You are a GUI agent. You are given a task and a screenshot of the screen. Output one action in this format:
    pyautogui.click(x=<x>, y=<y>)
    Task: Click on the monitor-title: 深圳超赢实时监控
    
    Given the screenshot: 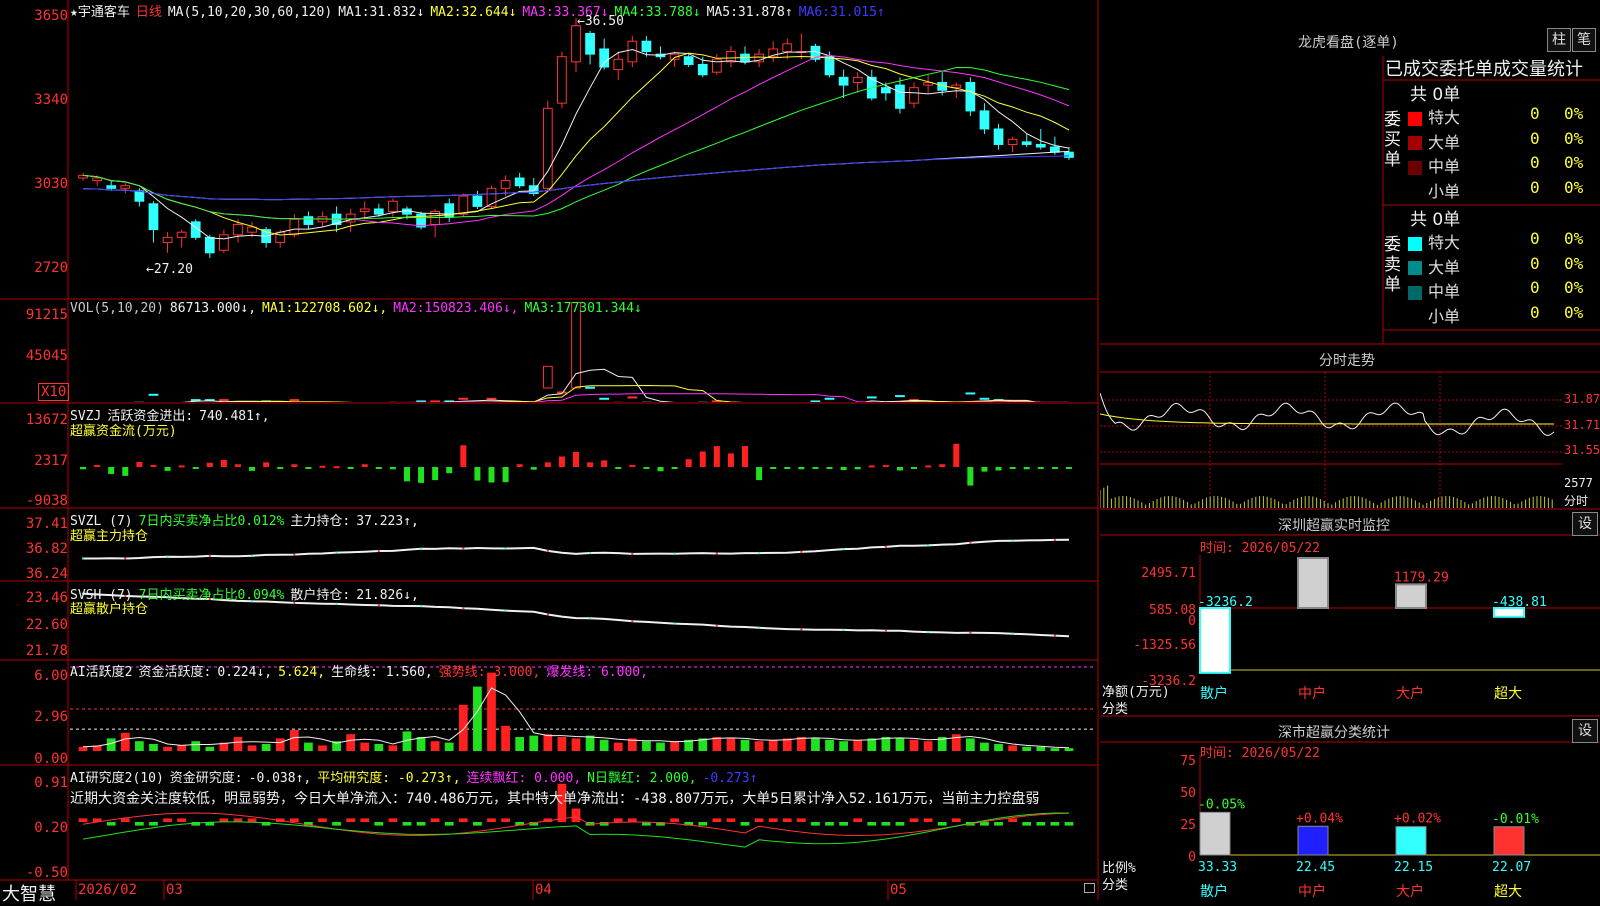 What is the action you would take?
    pyautogui.click(x=1334, y=526)
    